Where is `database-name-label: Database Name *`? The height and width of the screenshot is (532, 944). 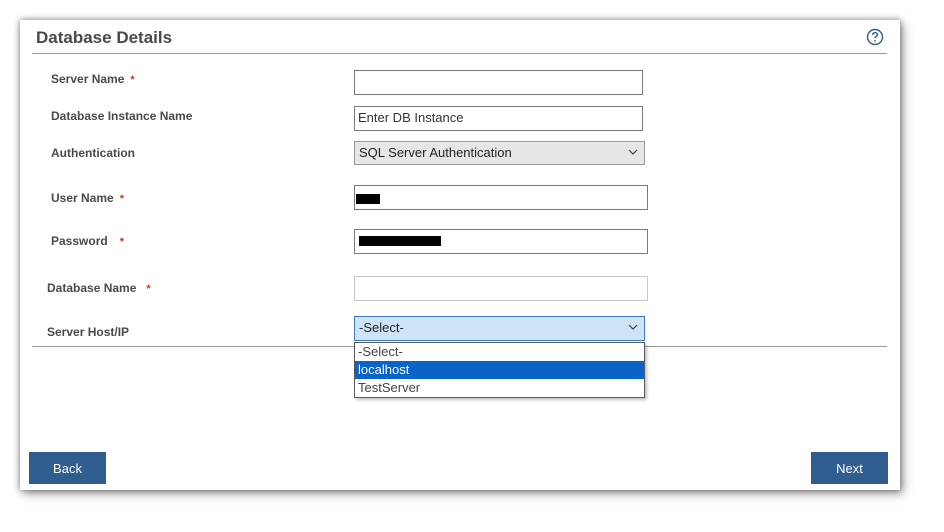 database-name-label: Database Name * is located at coordinates (99, 288).